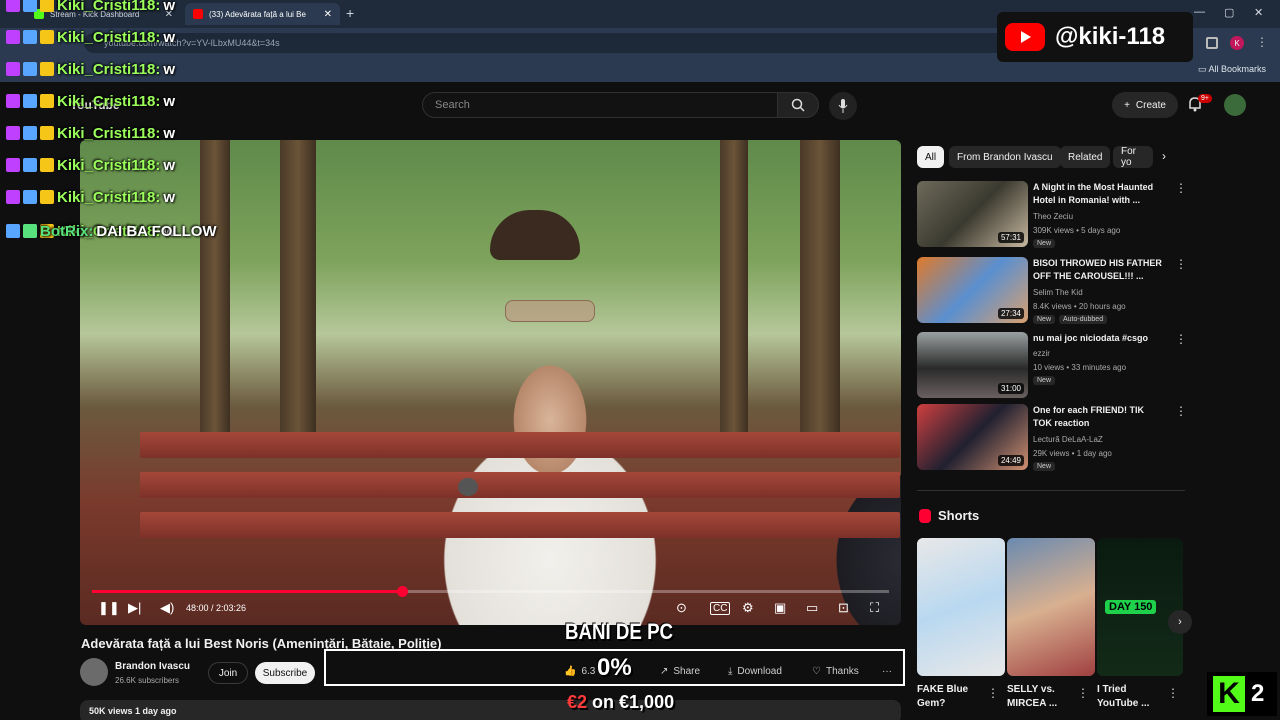 This screenshot has height=720, width=1280. I want to click on download-label: Download, so click(759, 671).